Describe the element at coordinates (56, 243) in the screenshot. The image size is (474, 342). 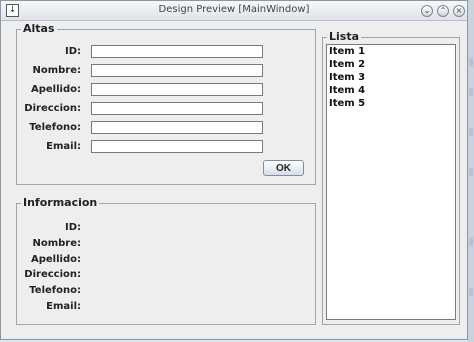
I see `info-label-nombre: Nombre:` at that location.